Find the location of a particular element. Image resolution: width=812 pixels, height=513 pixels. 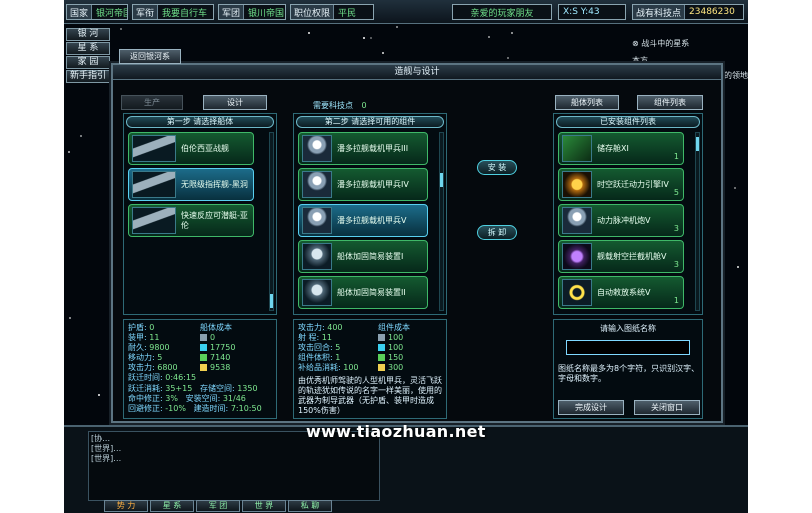

cost-value: 150 is located at coordinates (396, 357).